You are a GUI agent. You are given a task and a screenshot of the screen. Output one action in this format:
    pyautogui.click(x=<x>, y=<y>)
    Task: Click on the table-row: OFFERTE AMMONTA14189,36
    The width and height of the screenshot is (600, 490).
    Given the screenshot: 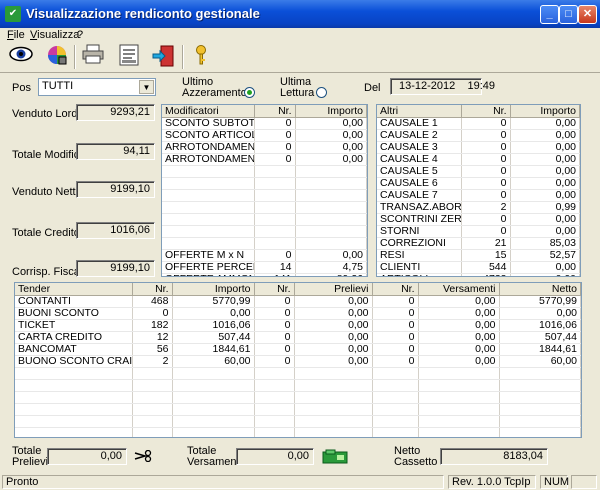 What is the action you would take?
    pyautogui.click(x=264, y=274)
    